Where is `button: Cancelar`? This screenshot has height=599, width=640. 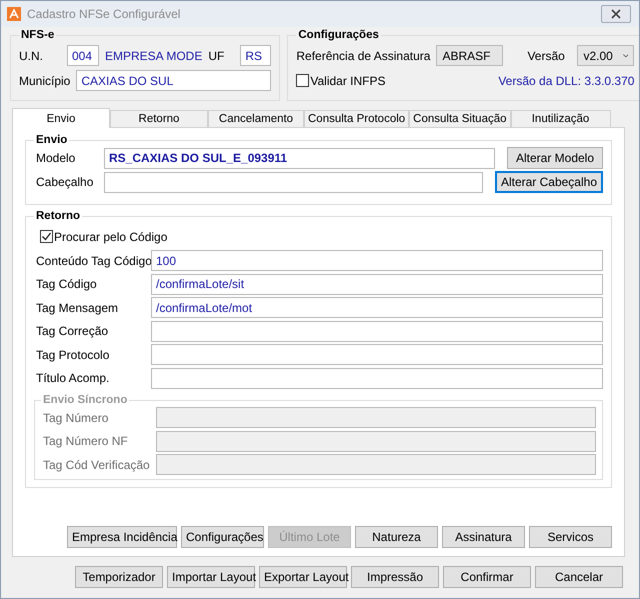 button: Cancelar is located at coordinates (579, 577).